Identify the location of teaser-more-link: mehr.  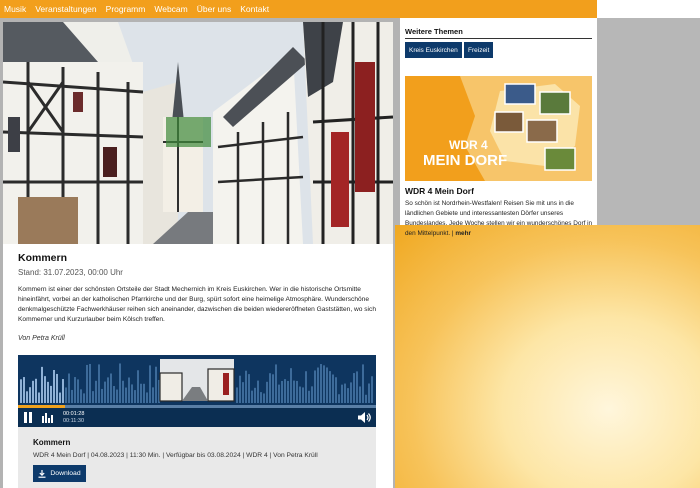
(463, 233).